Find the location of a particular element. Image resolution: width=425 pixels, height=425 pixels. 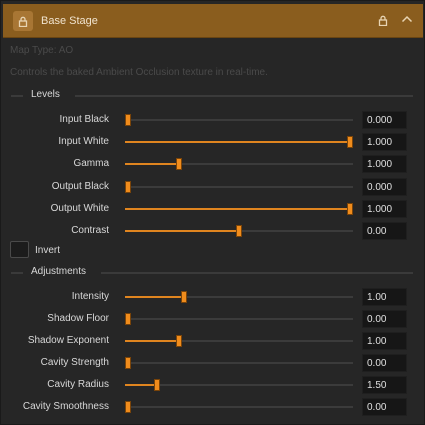

slider-label: Gamma is located at coordinates (91, 164).